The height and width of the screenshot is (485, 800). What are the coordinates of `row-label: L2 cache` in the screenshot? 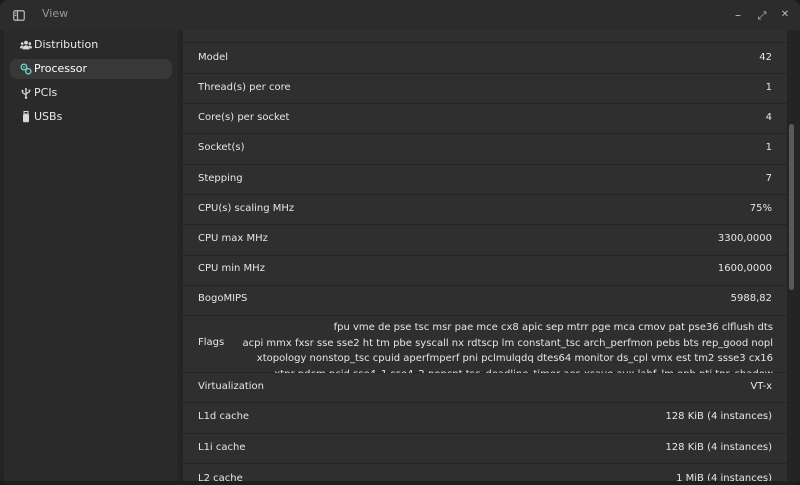 It's located at (220, 477).